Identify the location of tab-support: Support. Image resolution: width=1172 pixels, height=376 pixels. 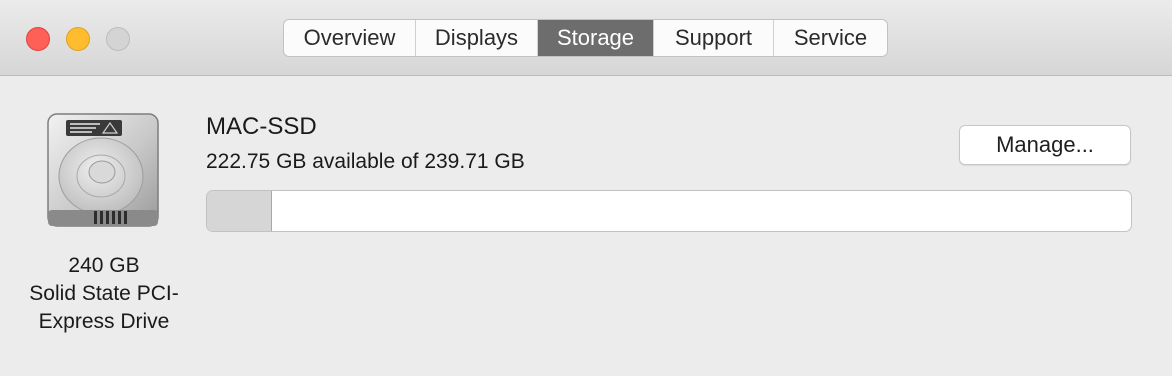
(714, 38).